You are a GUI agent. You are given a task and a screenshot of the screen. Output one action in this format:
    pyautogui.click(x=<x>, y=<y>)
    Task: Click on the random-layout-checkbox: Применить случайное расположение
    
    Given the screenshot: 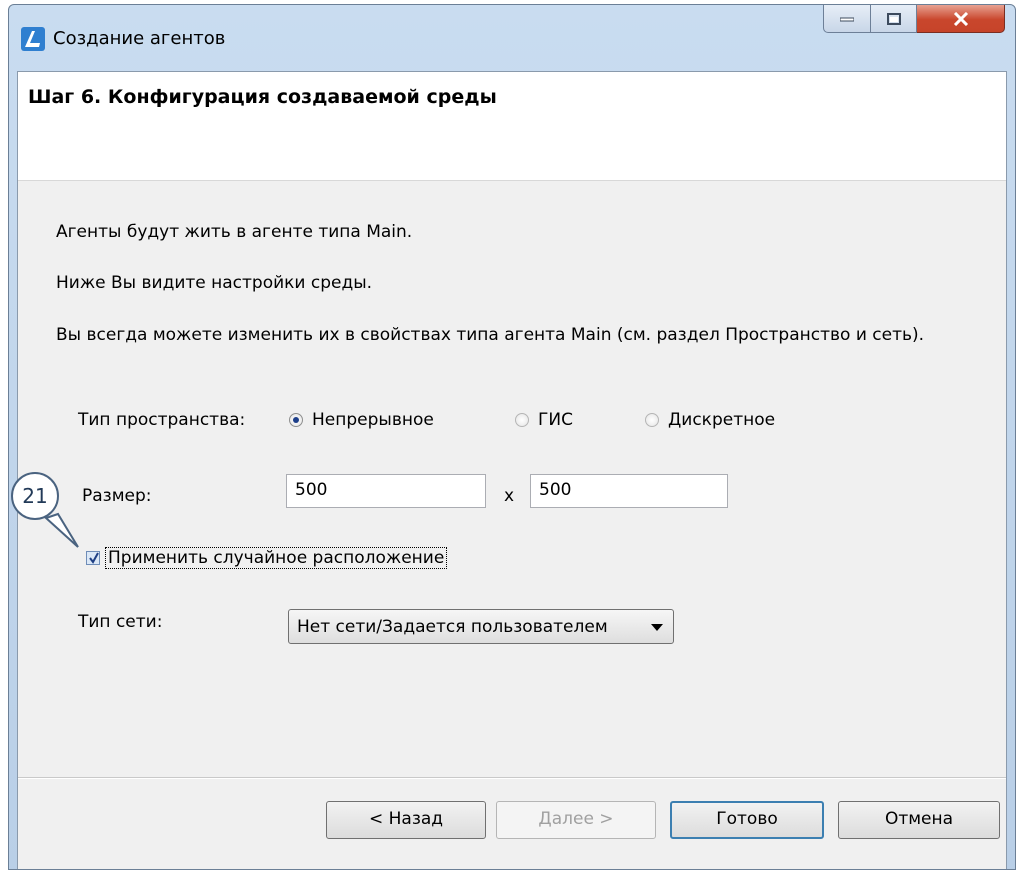 What is the action you would take?
    pyautogui.click(x=267, y=558)
    